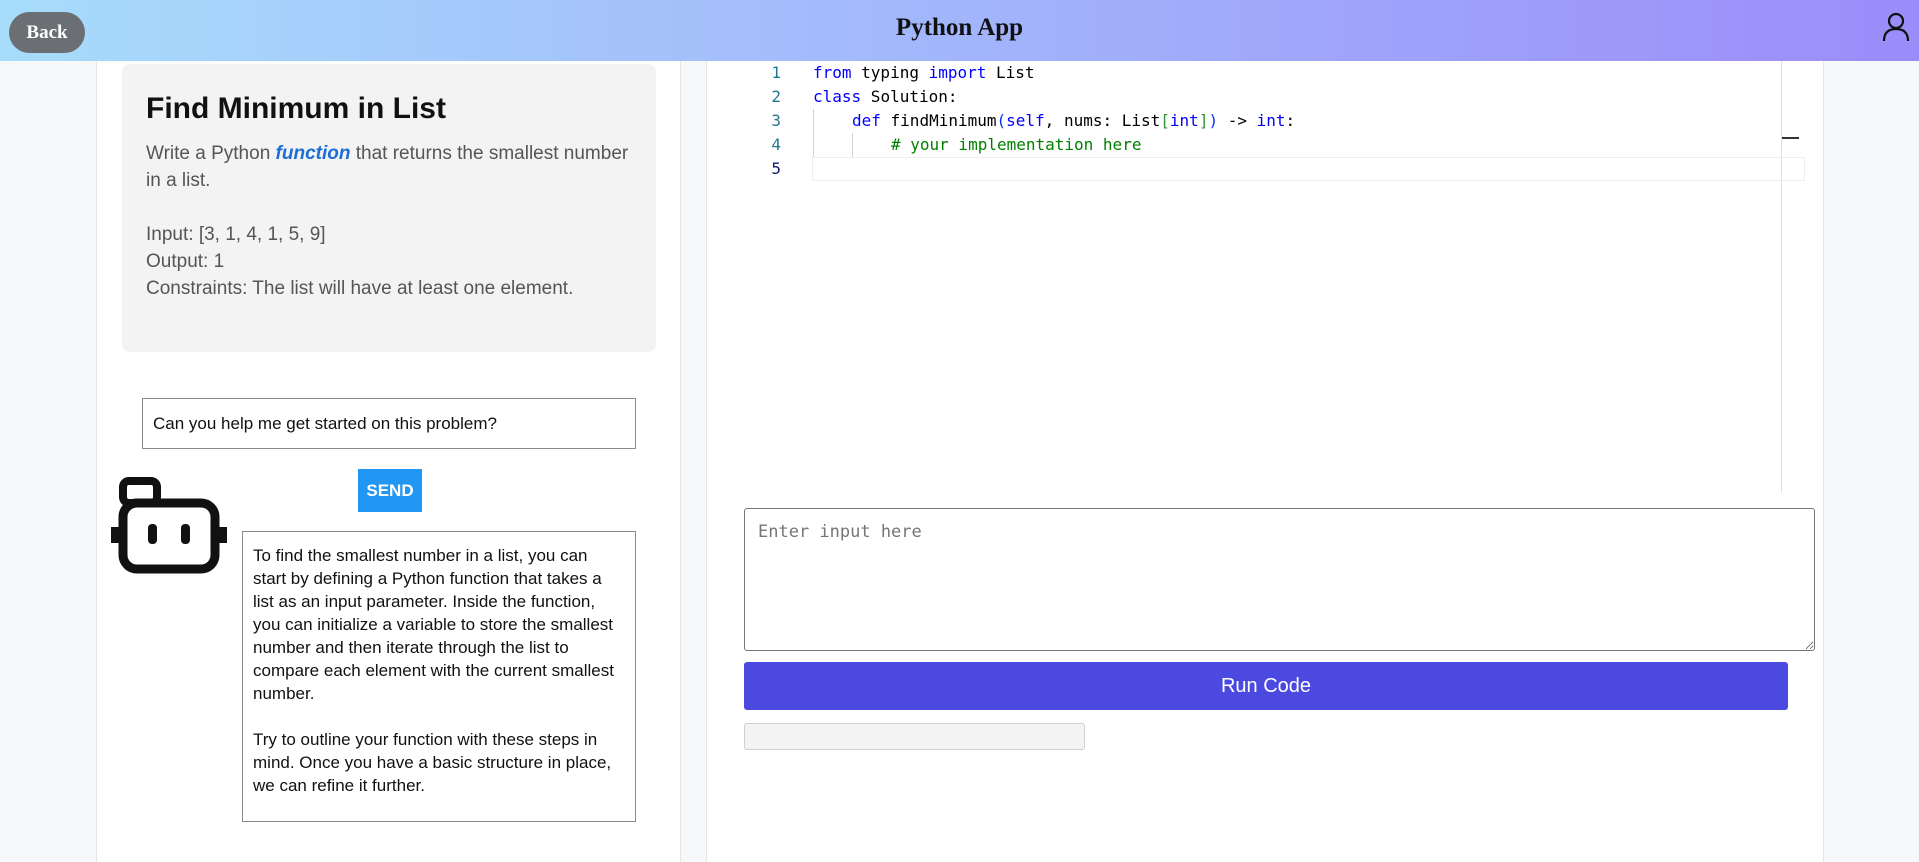 The width and height of the screenshot is (1919, 862). What do you see at coordinates (1213, 120) in the screenshot?
I see `bracket: )` at bounding box center [1213, 120].